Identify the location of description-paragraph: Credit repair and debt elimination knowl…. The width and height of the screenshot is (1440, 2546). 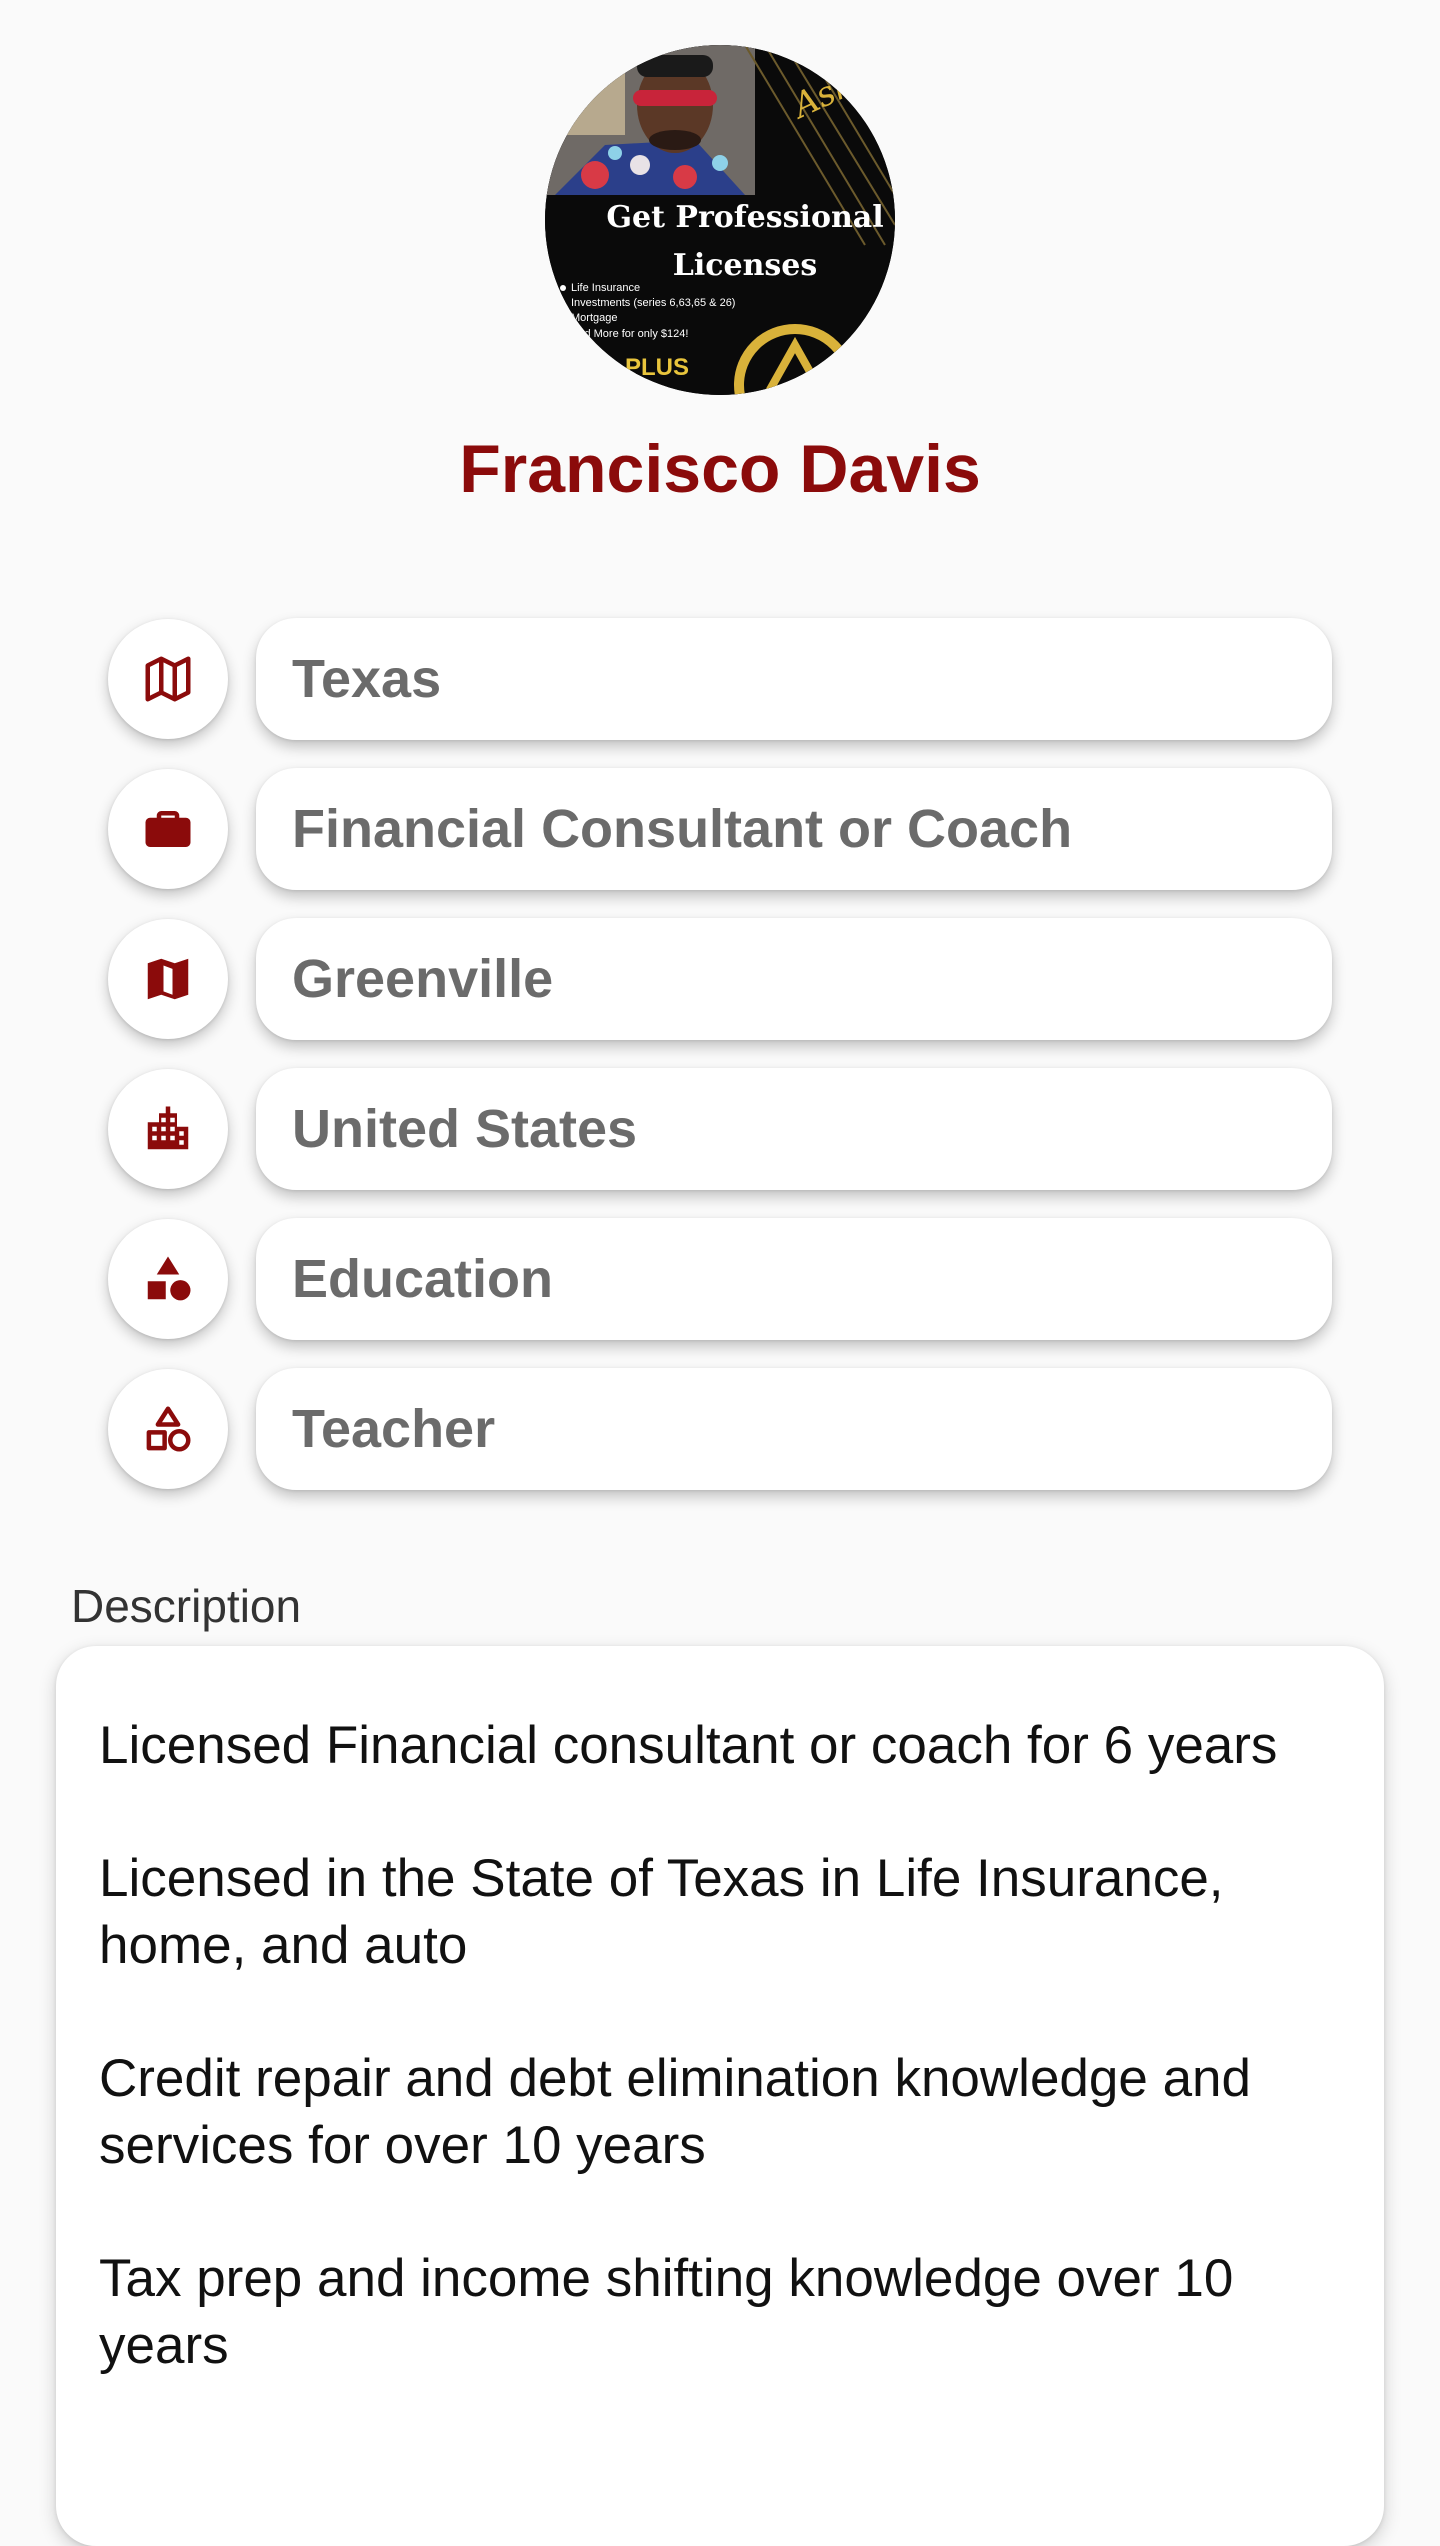
(675, 2112).